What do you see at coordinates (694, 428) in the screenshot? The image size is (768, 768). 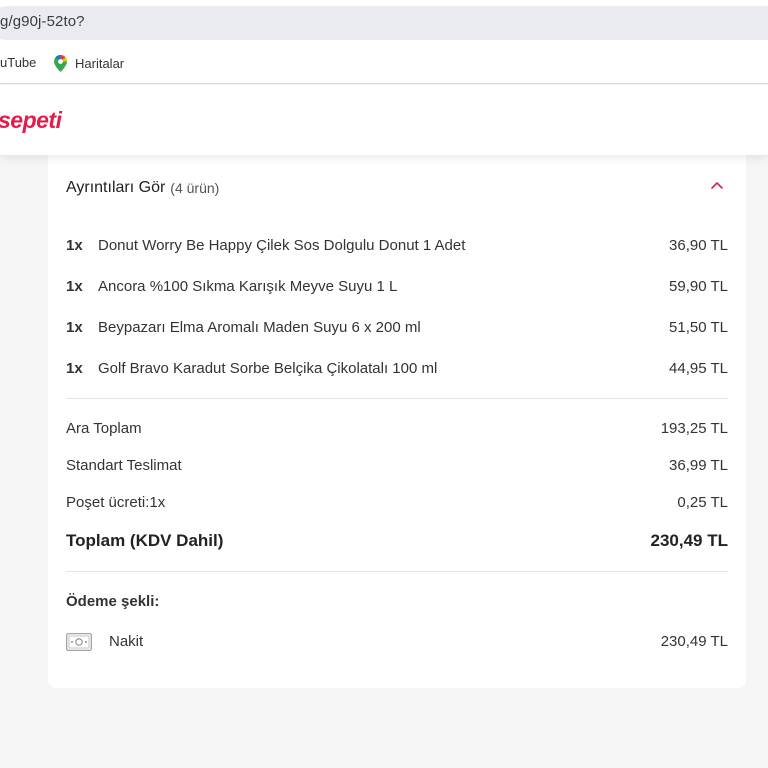 I see `subtotal-value: 193,25 TL` at bounding box center [694, 428].